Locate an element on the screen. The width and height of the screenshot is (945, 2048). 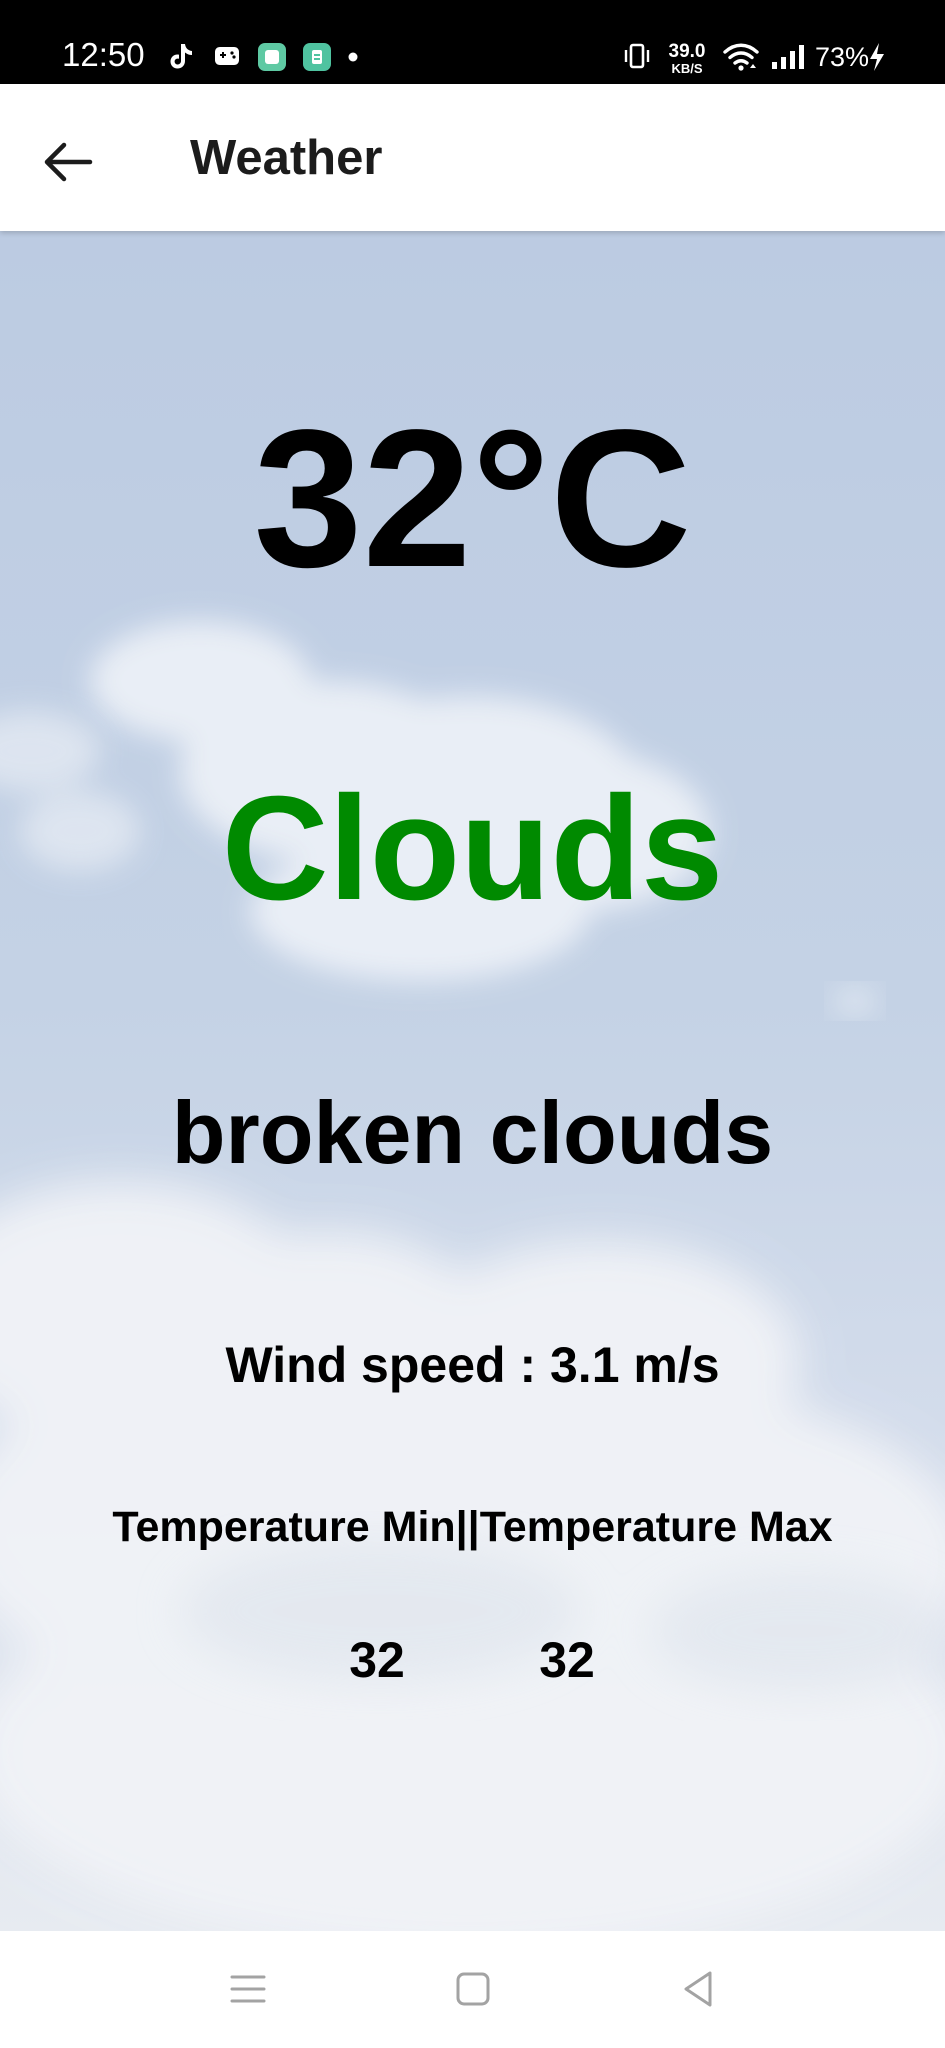
network-speed-value: 39.0 is located at coordinates (687, 51).